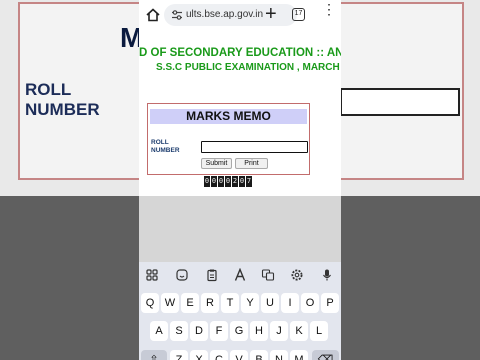 This screenshot has width=480, height=360. What do you see at coordinates (153, 15) in the screenshot?
I see `home-icon` at bounding box center [153, 15].